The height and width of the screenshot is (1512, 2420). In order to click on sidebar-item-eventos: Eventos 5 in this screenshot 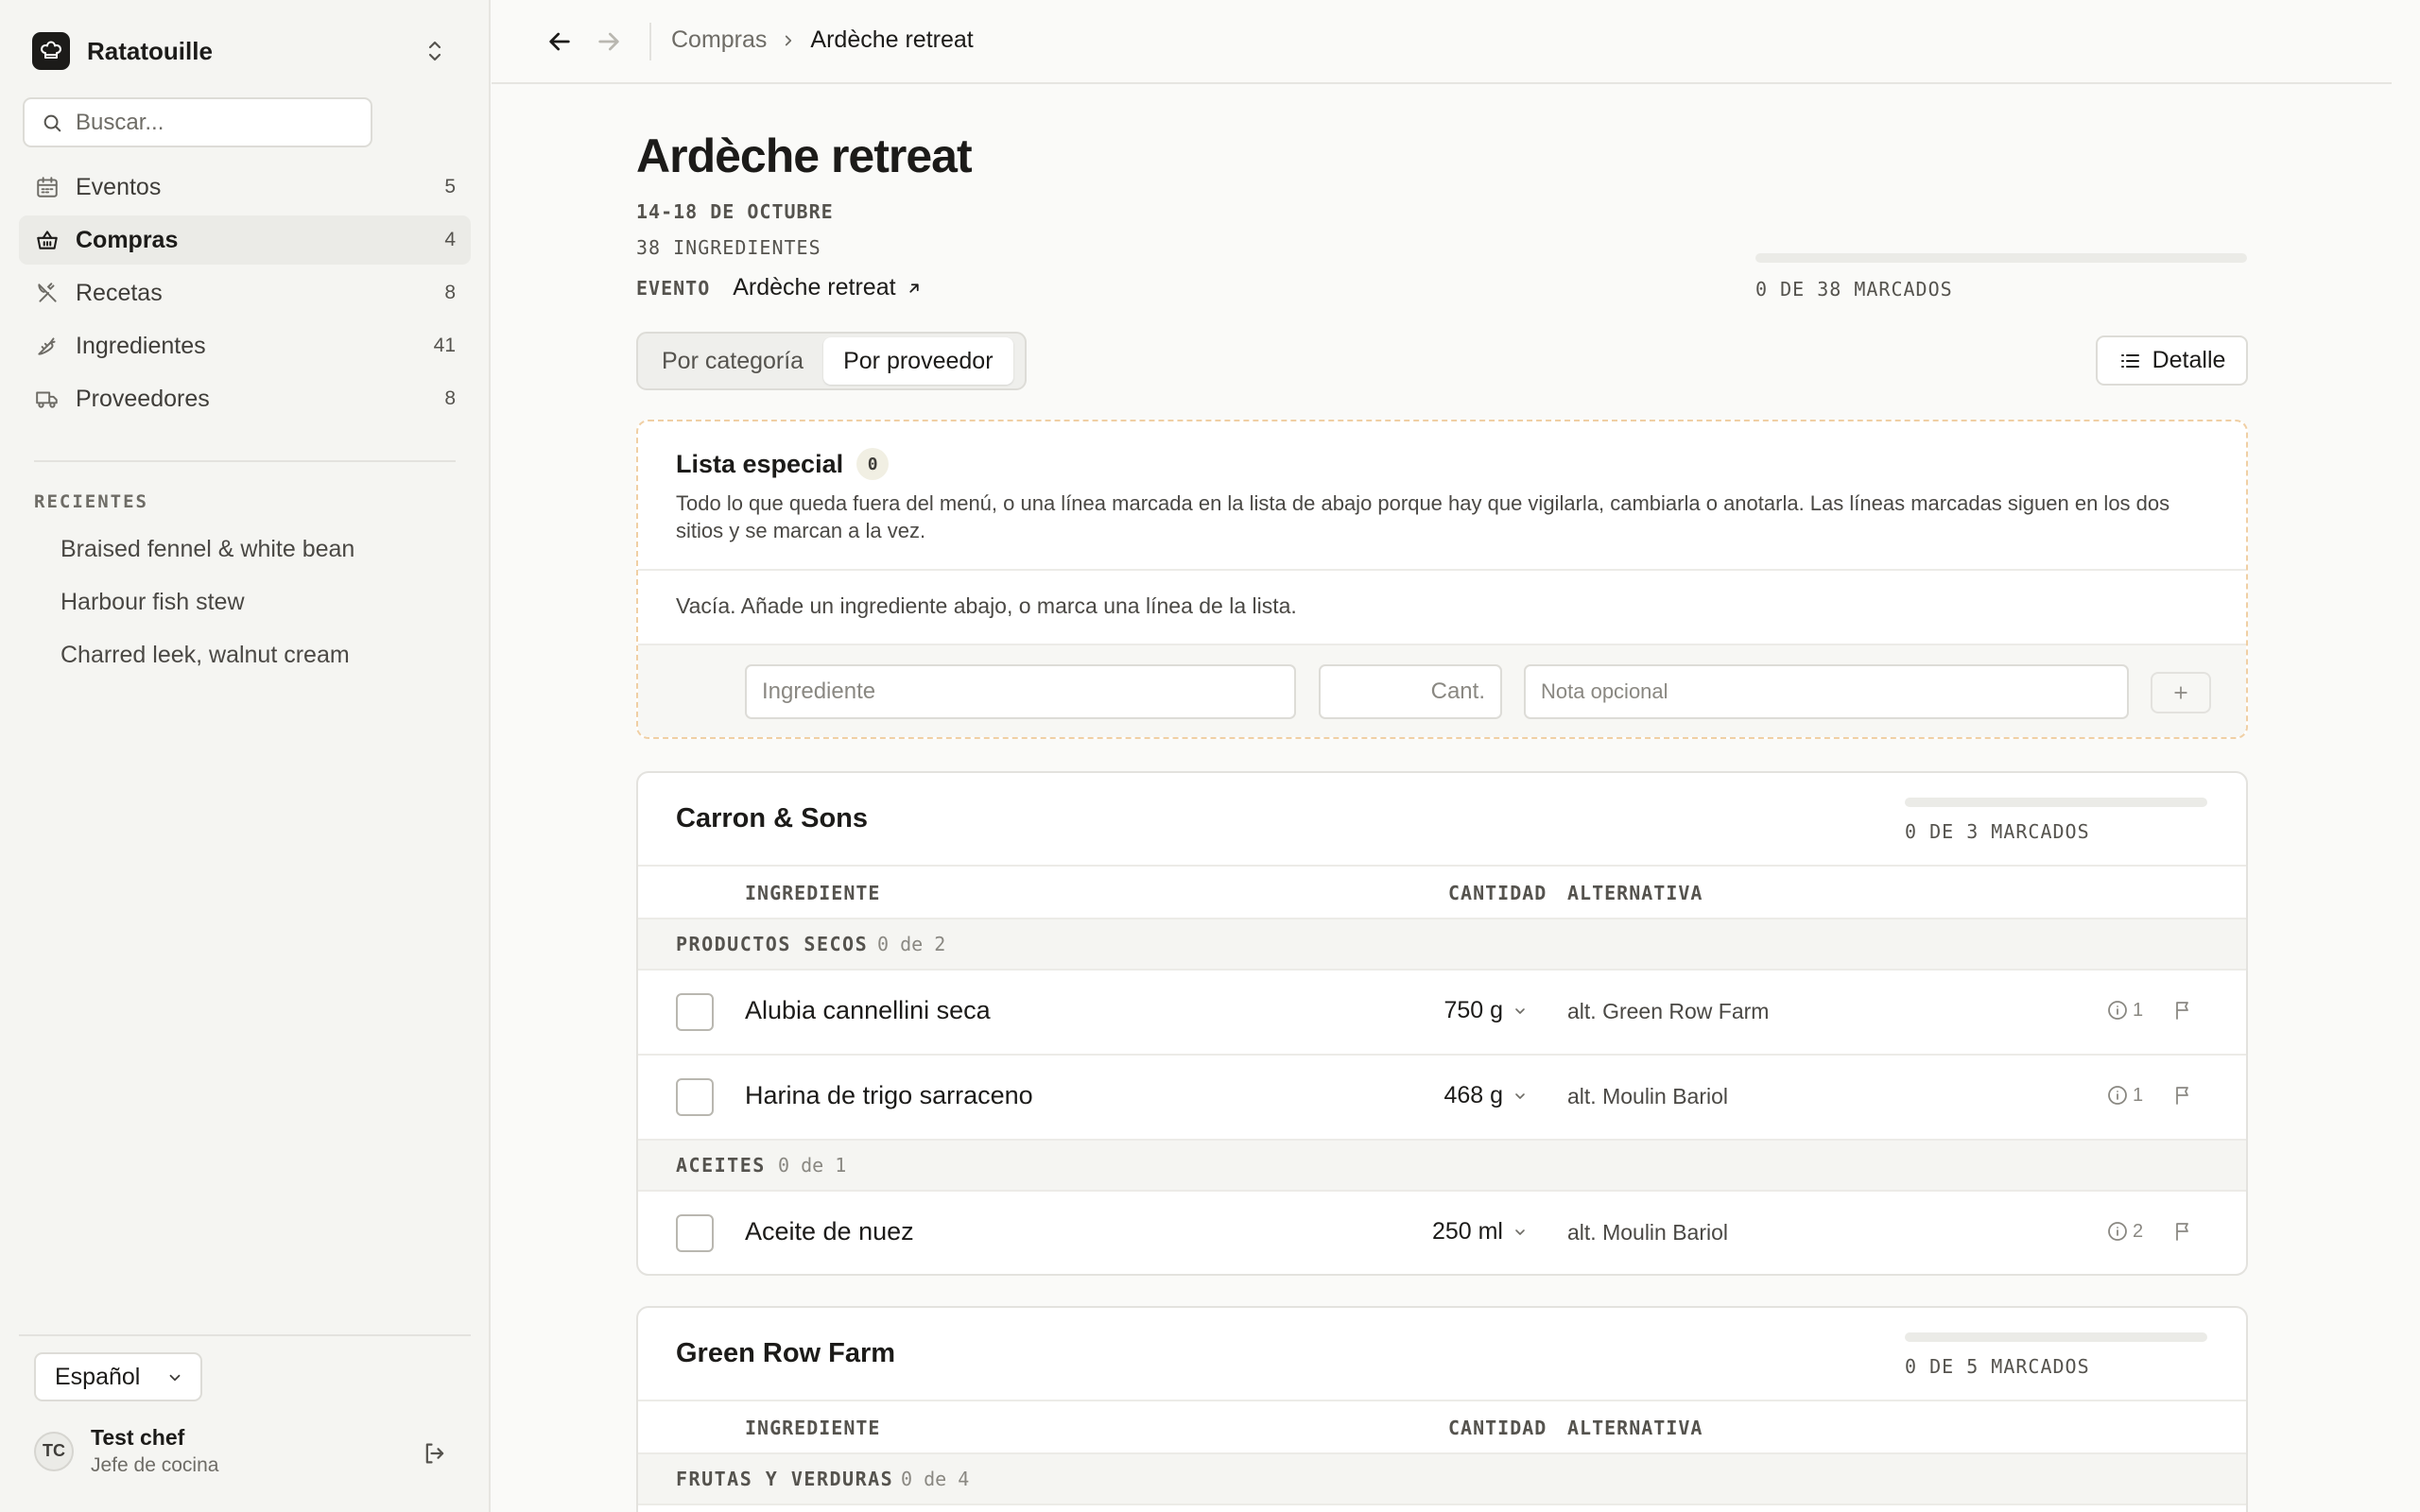, I will do `click(245, 187)`.